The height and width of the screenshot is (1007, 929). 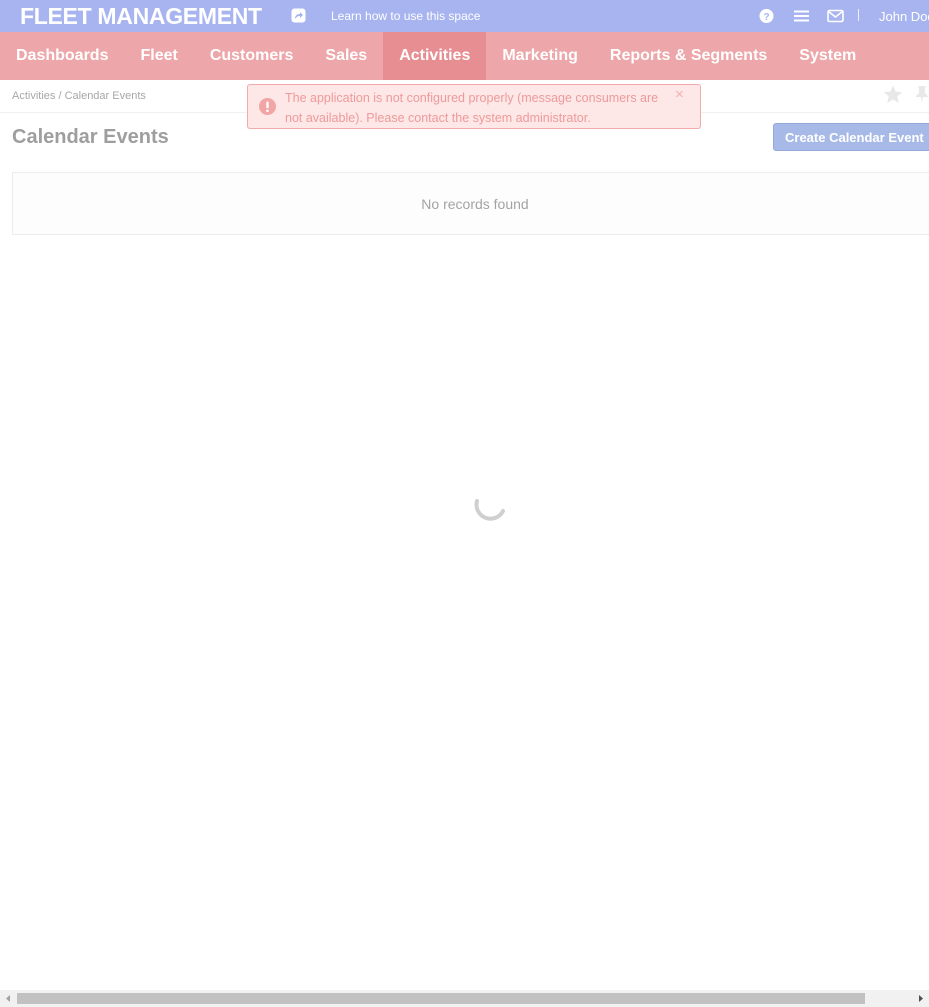 What do you see at coordinates (62, 56) in the screenshot?
I see `nav-item-dashboards: Dashboards` at bounding box center [62, 56].